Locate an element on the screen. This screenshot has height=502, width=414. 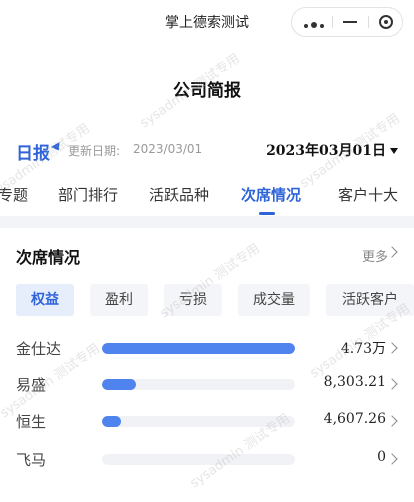
tab-active-varieties: 活跃品种 is located at coordinates (179, 194).